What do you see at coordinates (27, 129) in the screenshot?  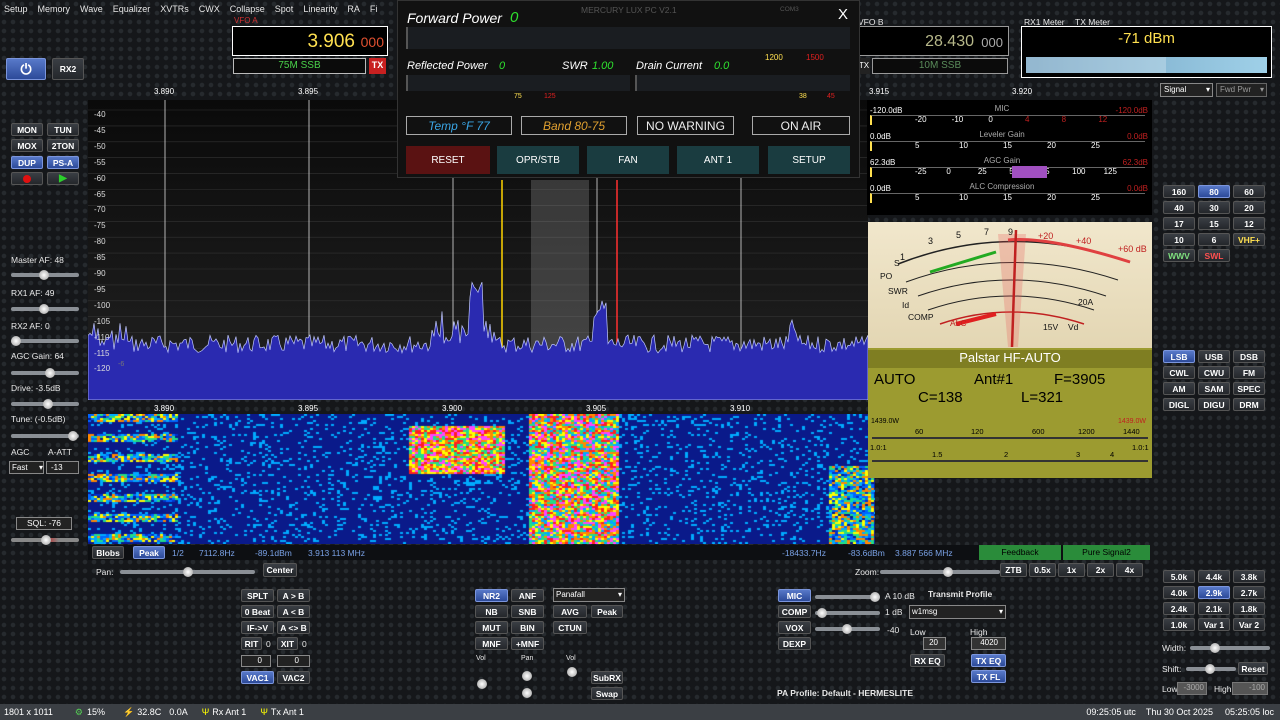 I see `mon-button: MON` at bounding box center [27, 129].